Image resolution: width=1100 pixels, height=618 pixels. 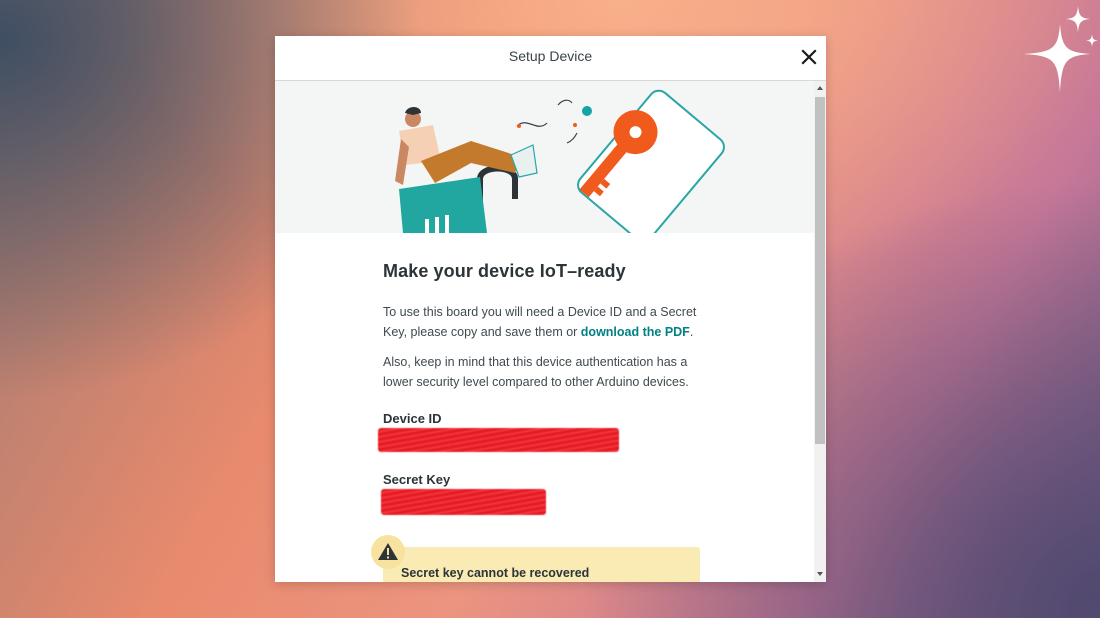 What do you see at coordinates (412, 418) in the screenshot?
I see `device-id-label: Device ID` at bounding box center [412, 418].